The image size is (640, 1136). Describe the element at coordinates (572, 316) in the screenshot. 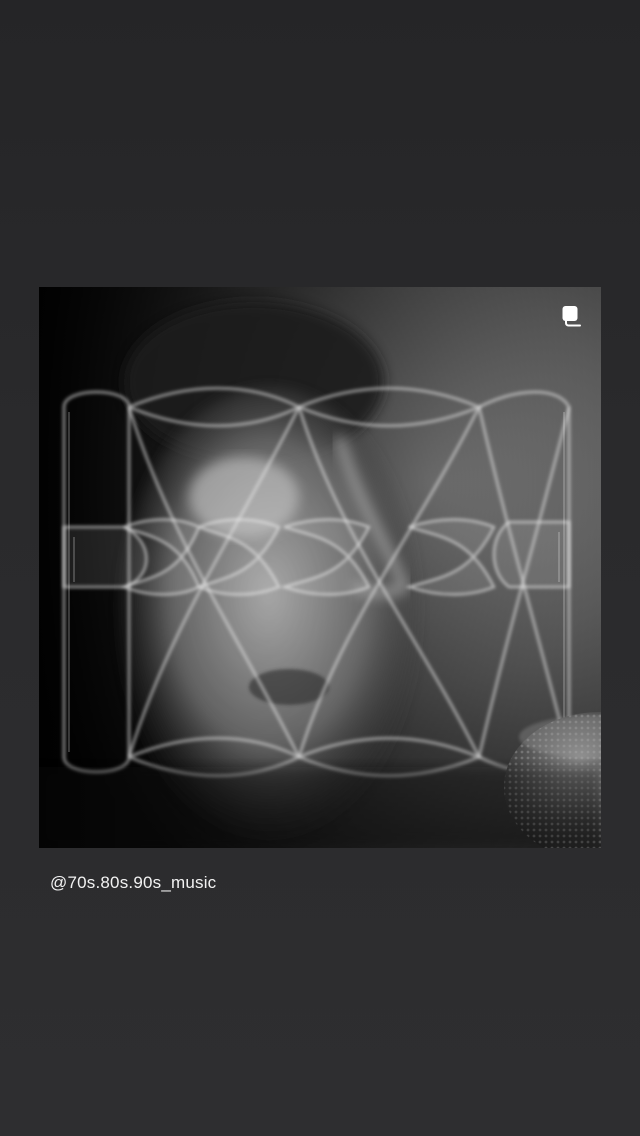

I see `carousel-stack-icon` at that location.